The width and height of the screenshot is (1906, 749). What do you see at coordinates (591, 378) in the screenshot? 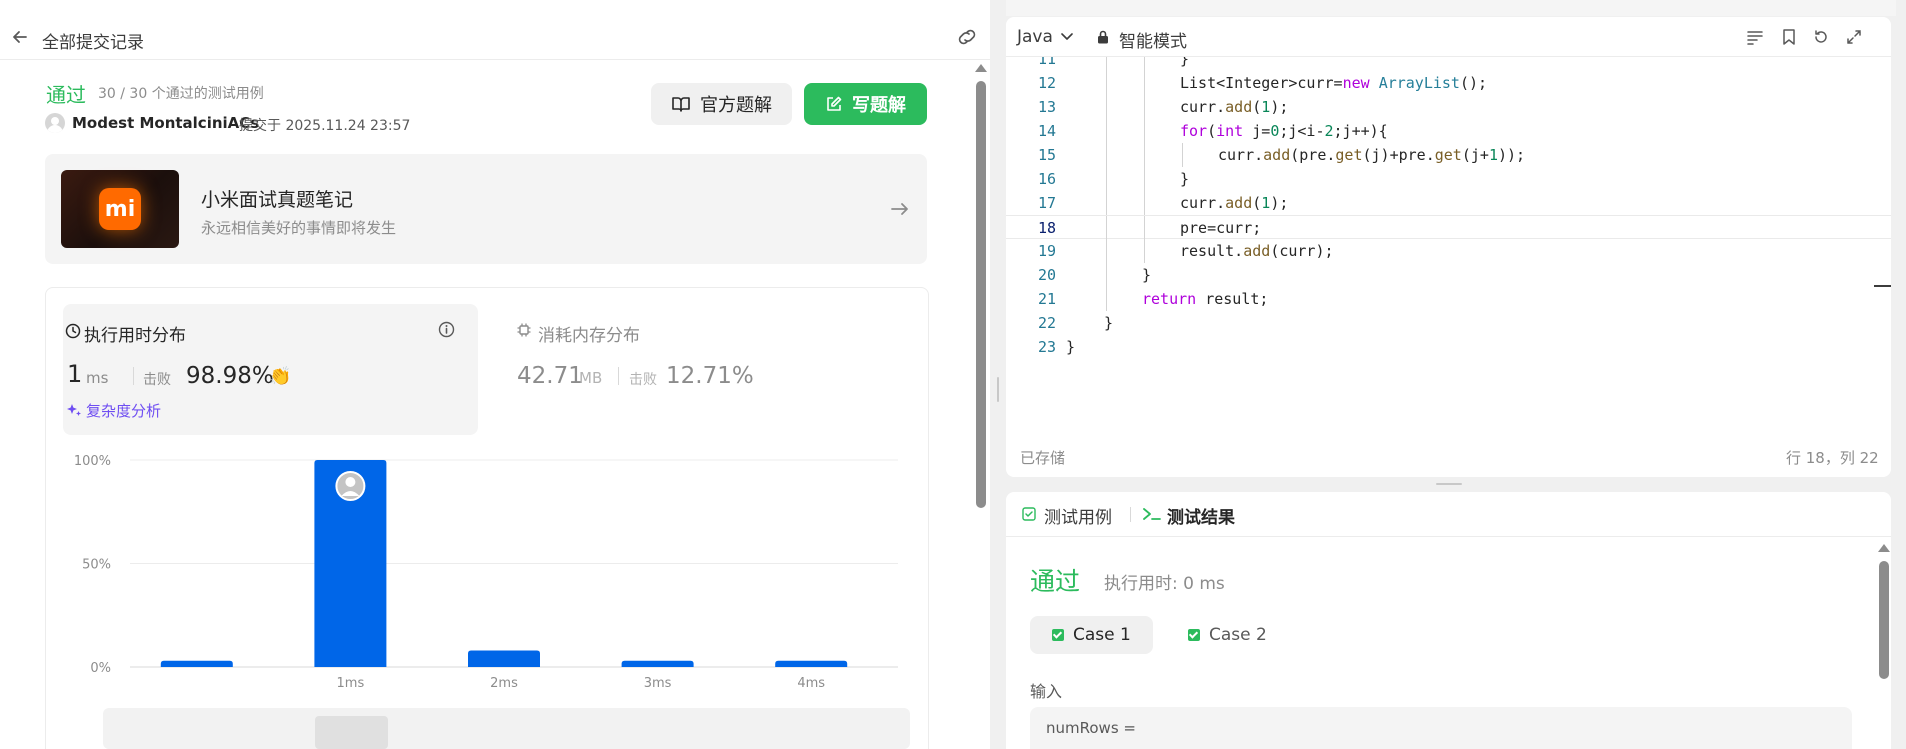
I see `memory-unit: MB` at bounding box center [591, 378].